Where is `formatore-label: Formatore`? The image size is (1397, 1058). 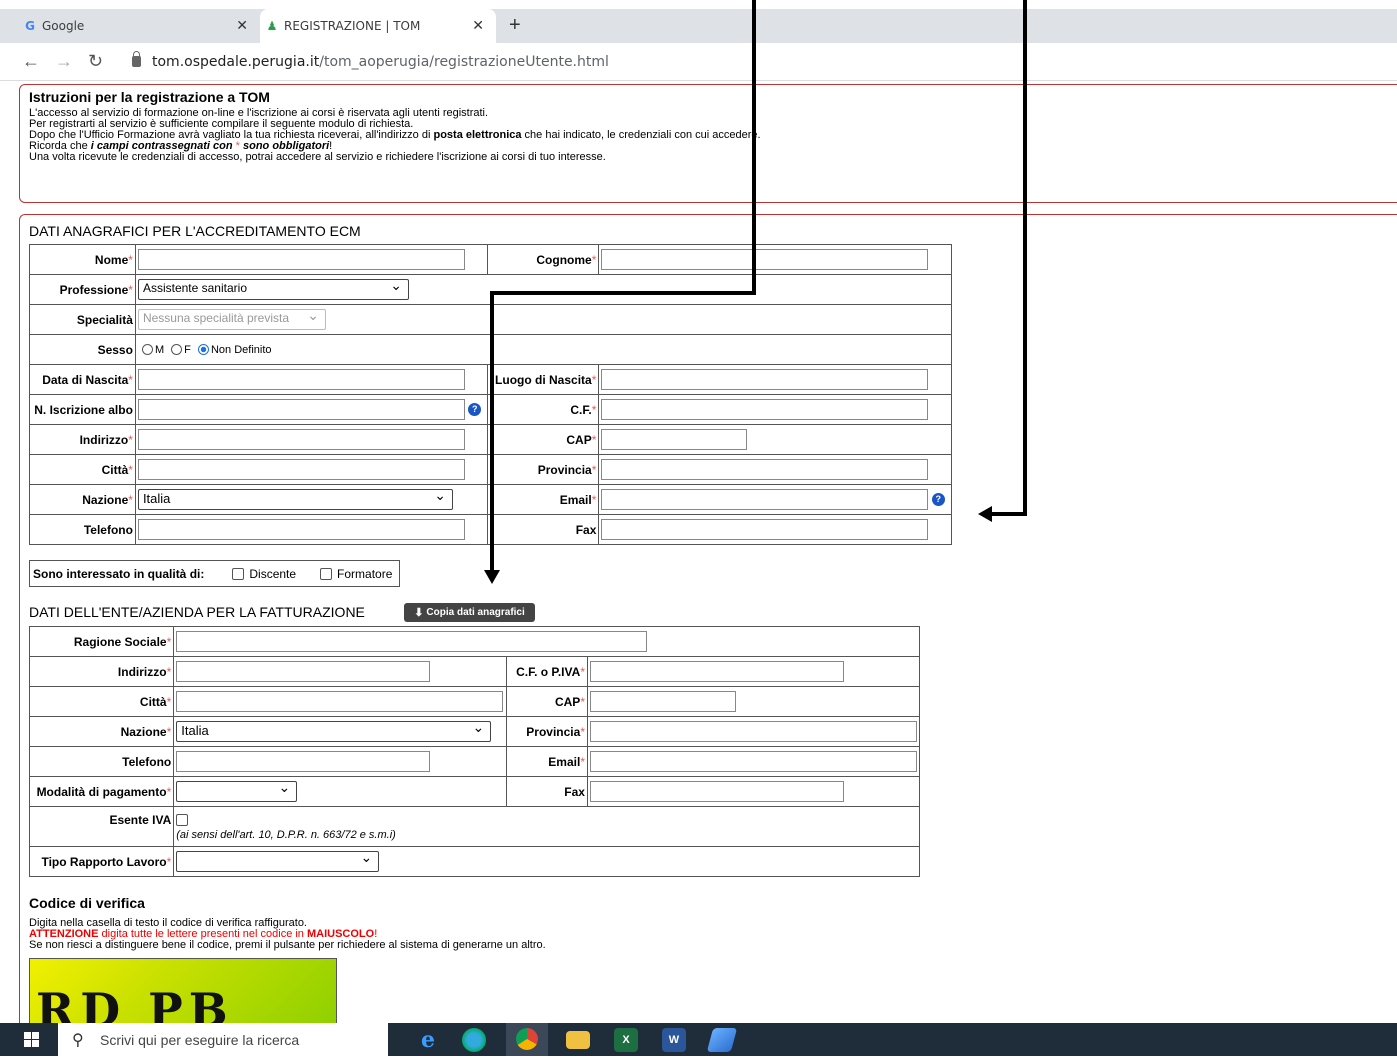 formatore-label: Formatore is located at coordinates (365, 573).